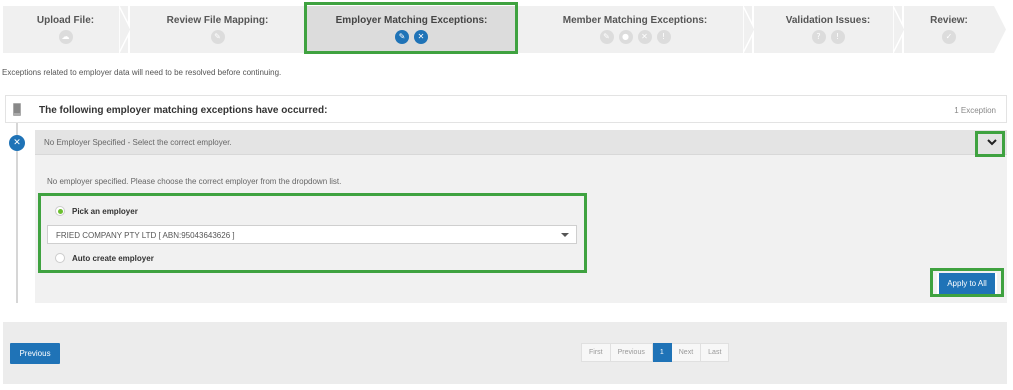 The width and height of the screenshot is (1013, 390). I want to click on question-icon: ?, so click(818, 37).